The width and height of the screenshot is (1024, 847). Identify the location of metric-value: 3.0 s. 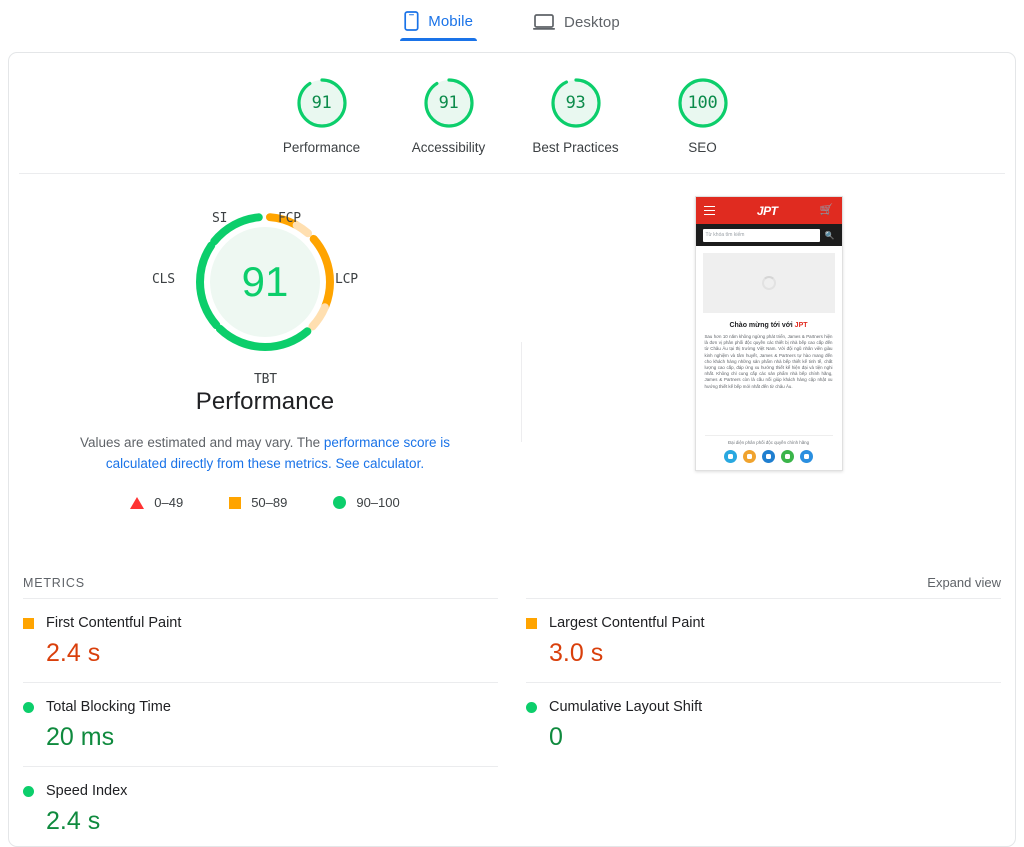
(576, 653).